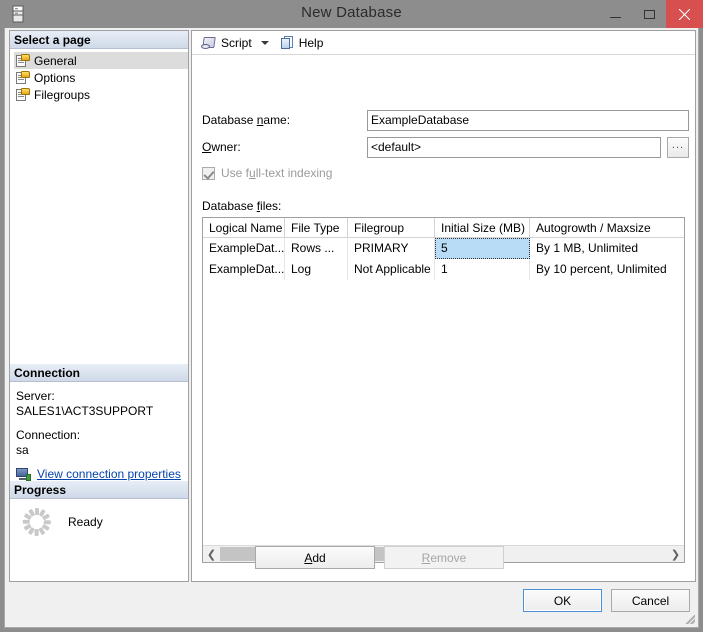 This screenshot has width=703, height=632. What do you see at coordinates (236, 42) in the screenshot?
I see `script-label: Script` at bounding box center [236, 42].